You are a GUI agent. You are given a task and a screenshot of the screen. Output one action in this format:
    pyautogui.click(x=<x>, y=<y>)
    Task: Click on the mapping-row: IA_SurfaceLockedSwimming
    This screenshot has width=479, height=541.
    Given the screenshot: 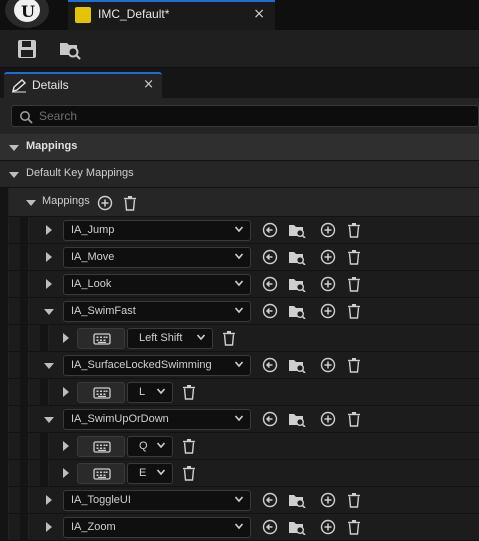 What is the action you would take?
    pyautogui.click(x=239, y=365)
    